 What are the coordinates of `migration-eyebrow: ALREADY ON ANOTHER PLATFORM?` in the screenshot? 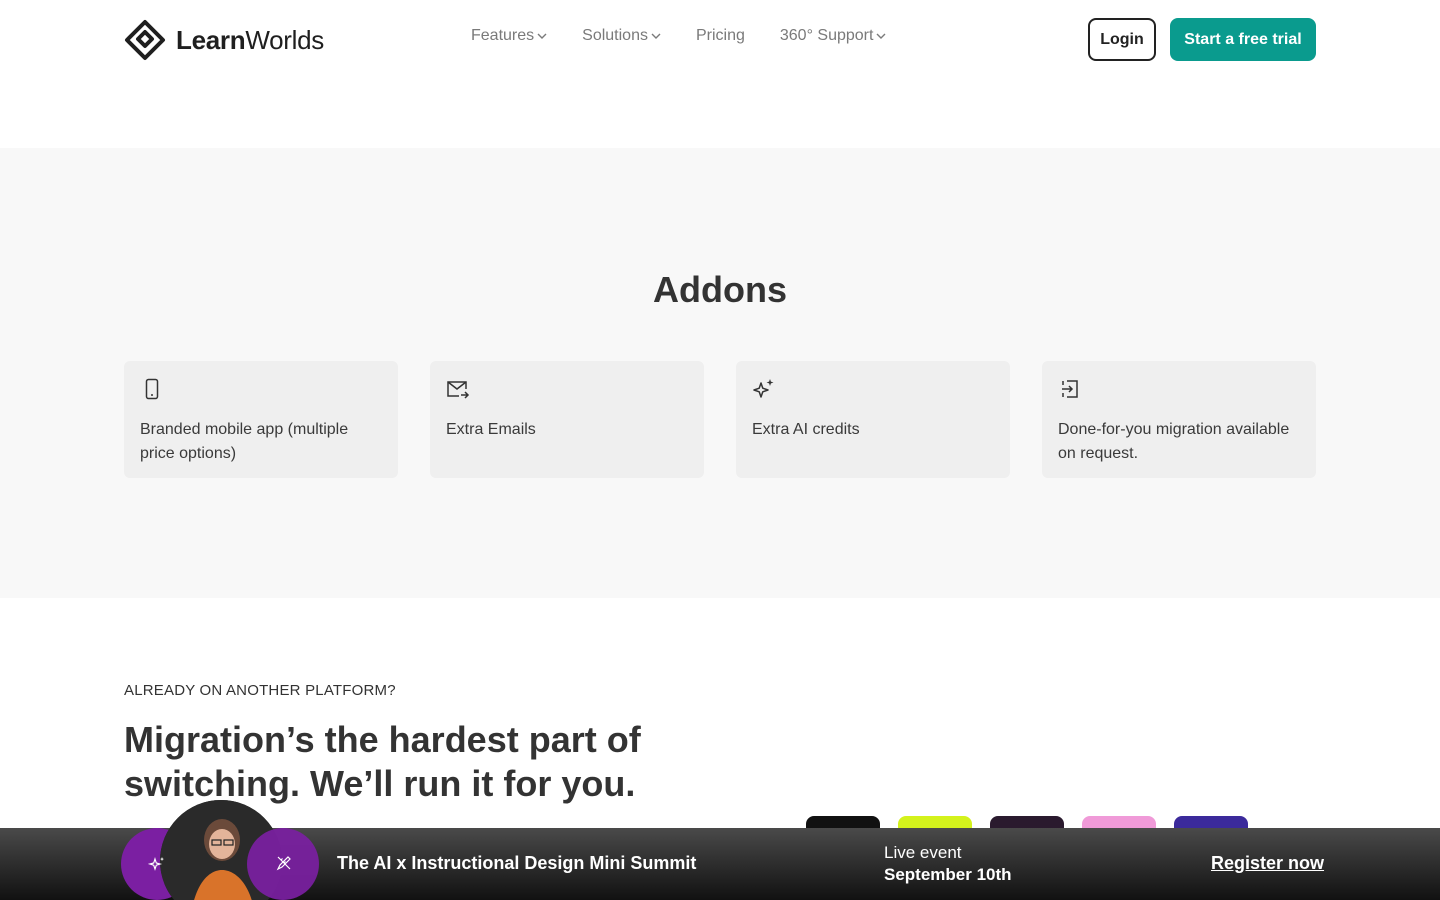 It's located at (260, 690).